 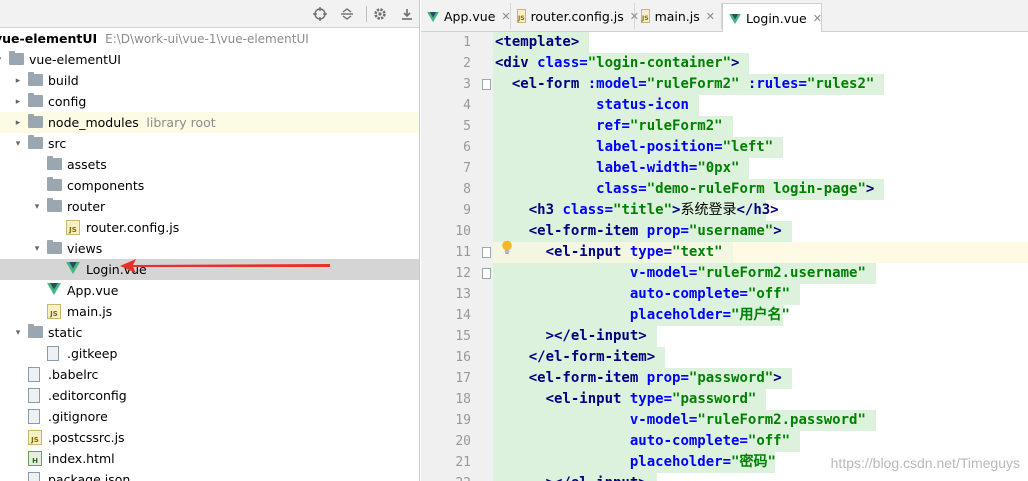 I want to click on code-line: 6 label-position="left", so click(x=745, y=147).